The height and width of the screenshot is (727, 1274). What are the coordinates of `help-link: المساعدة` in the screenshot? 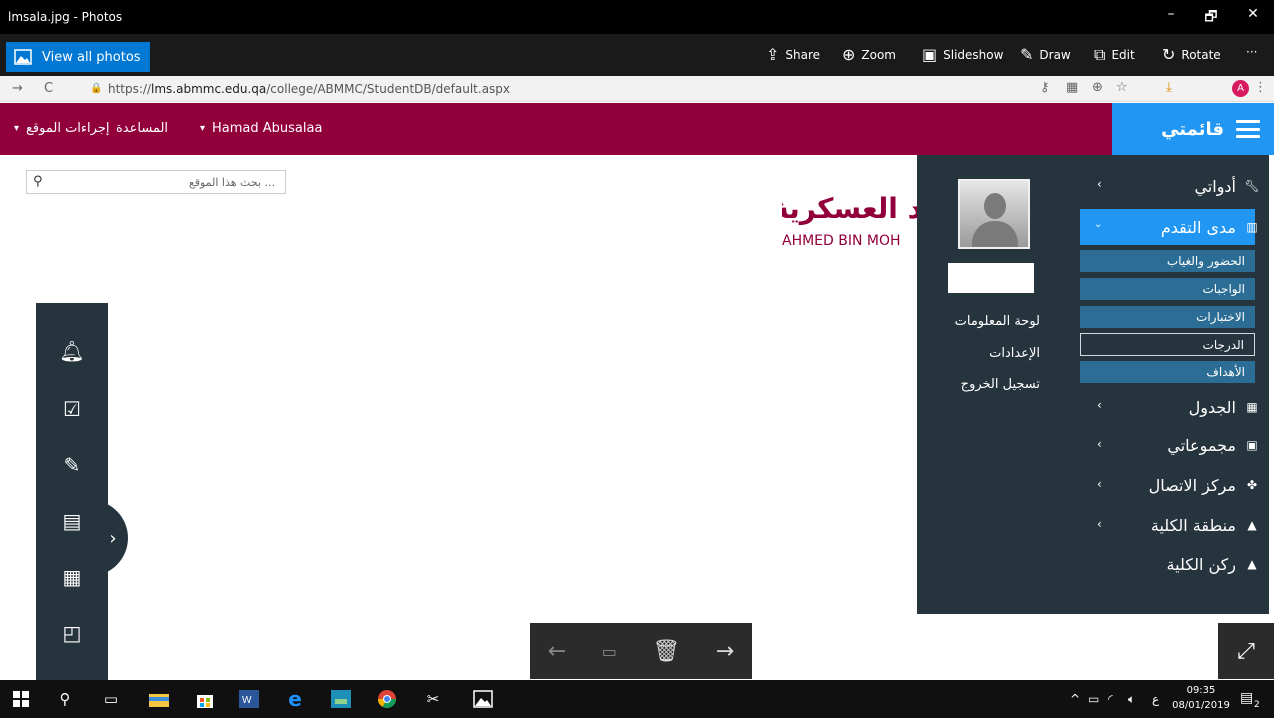 It's located at (142, 128).